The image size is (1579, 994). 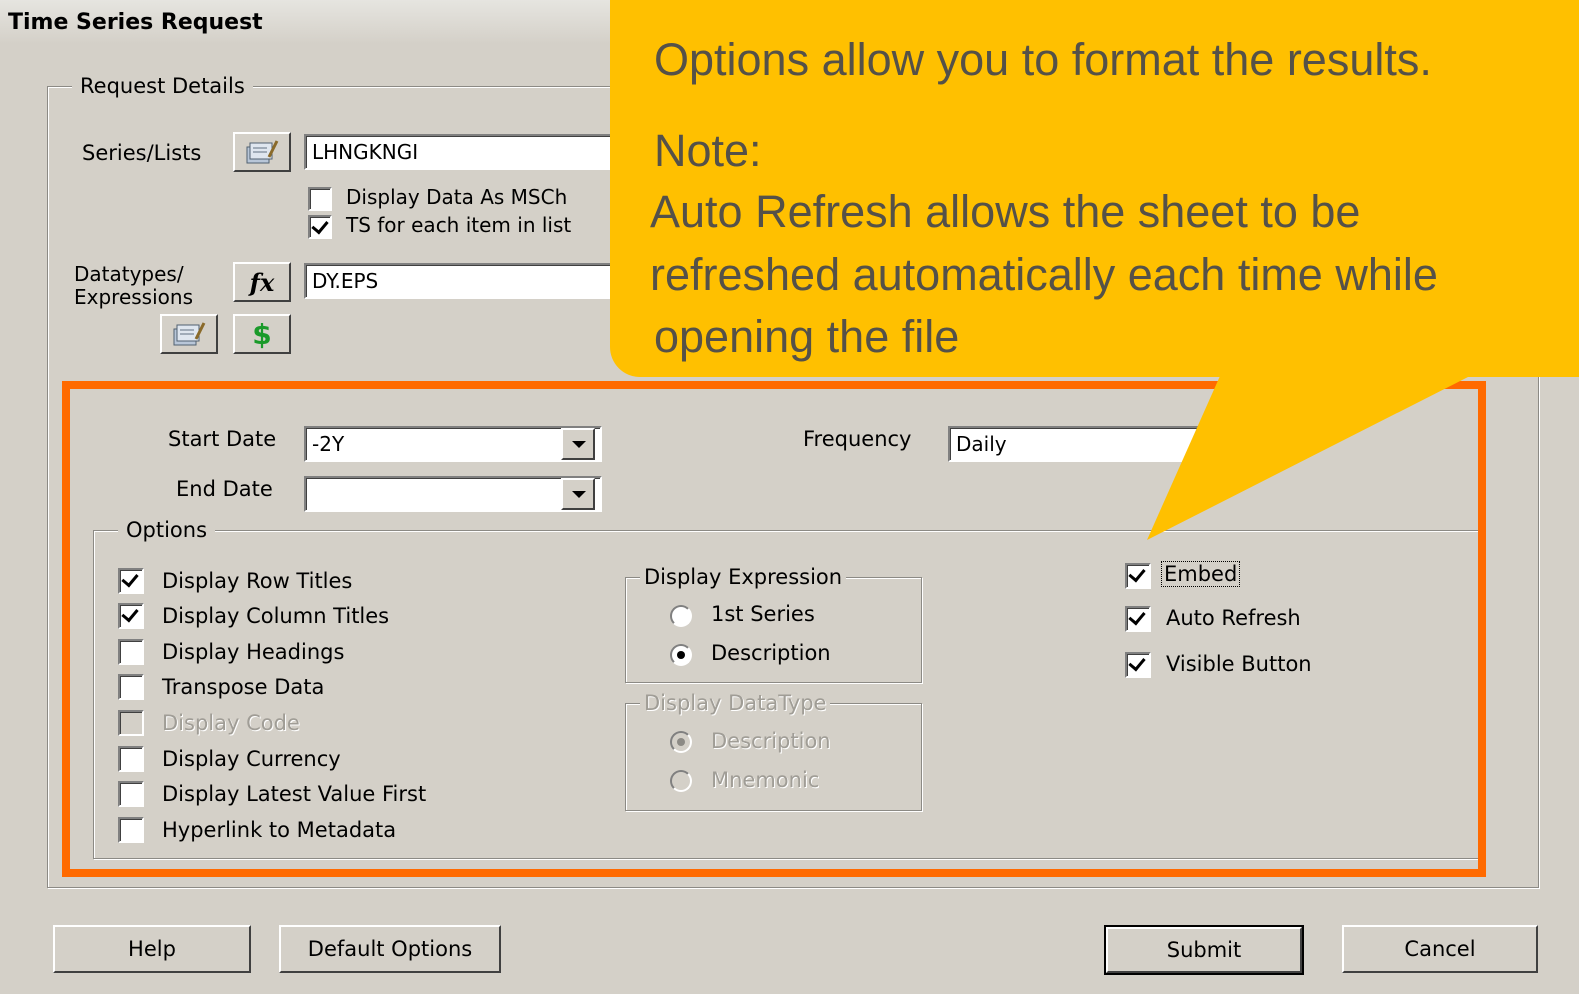 I want to click on callout-line-1: Options allow you to format the results., so click(x=1043, y=59).